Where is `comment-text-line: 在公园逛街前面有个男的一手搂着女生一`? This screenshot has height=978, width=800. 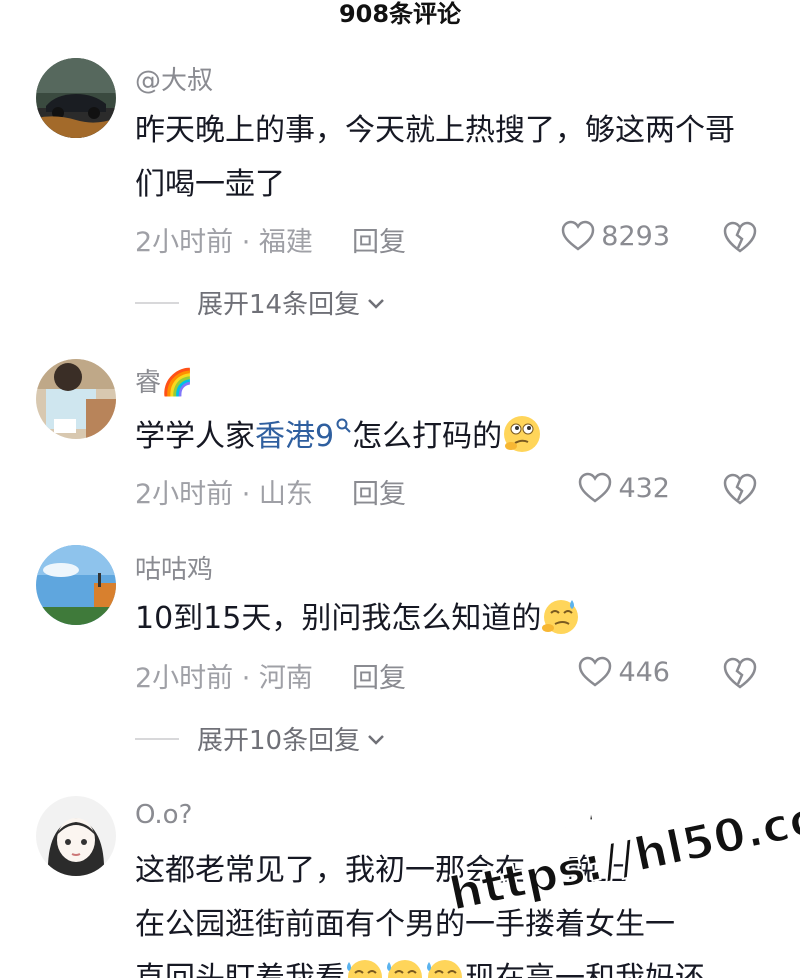
comment-text-line: 在公园逛街前面有个男的一手搂着女生一 is located at coordinates (405, 924).